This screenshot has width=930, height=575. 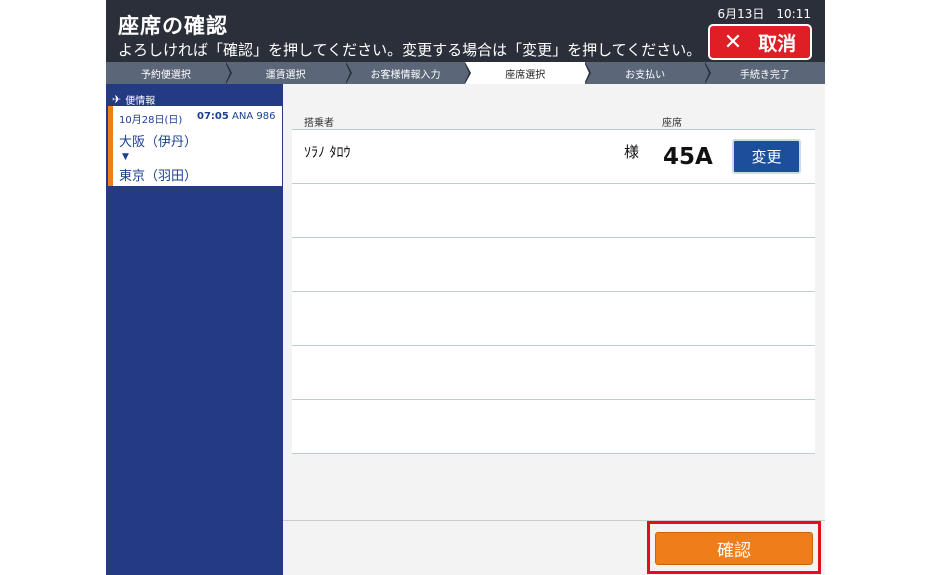 I want to click on cancel-button: ✕ 取消, so click(x=760, y=42).